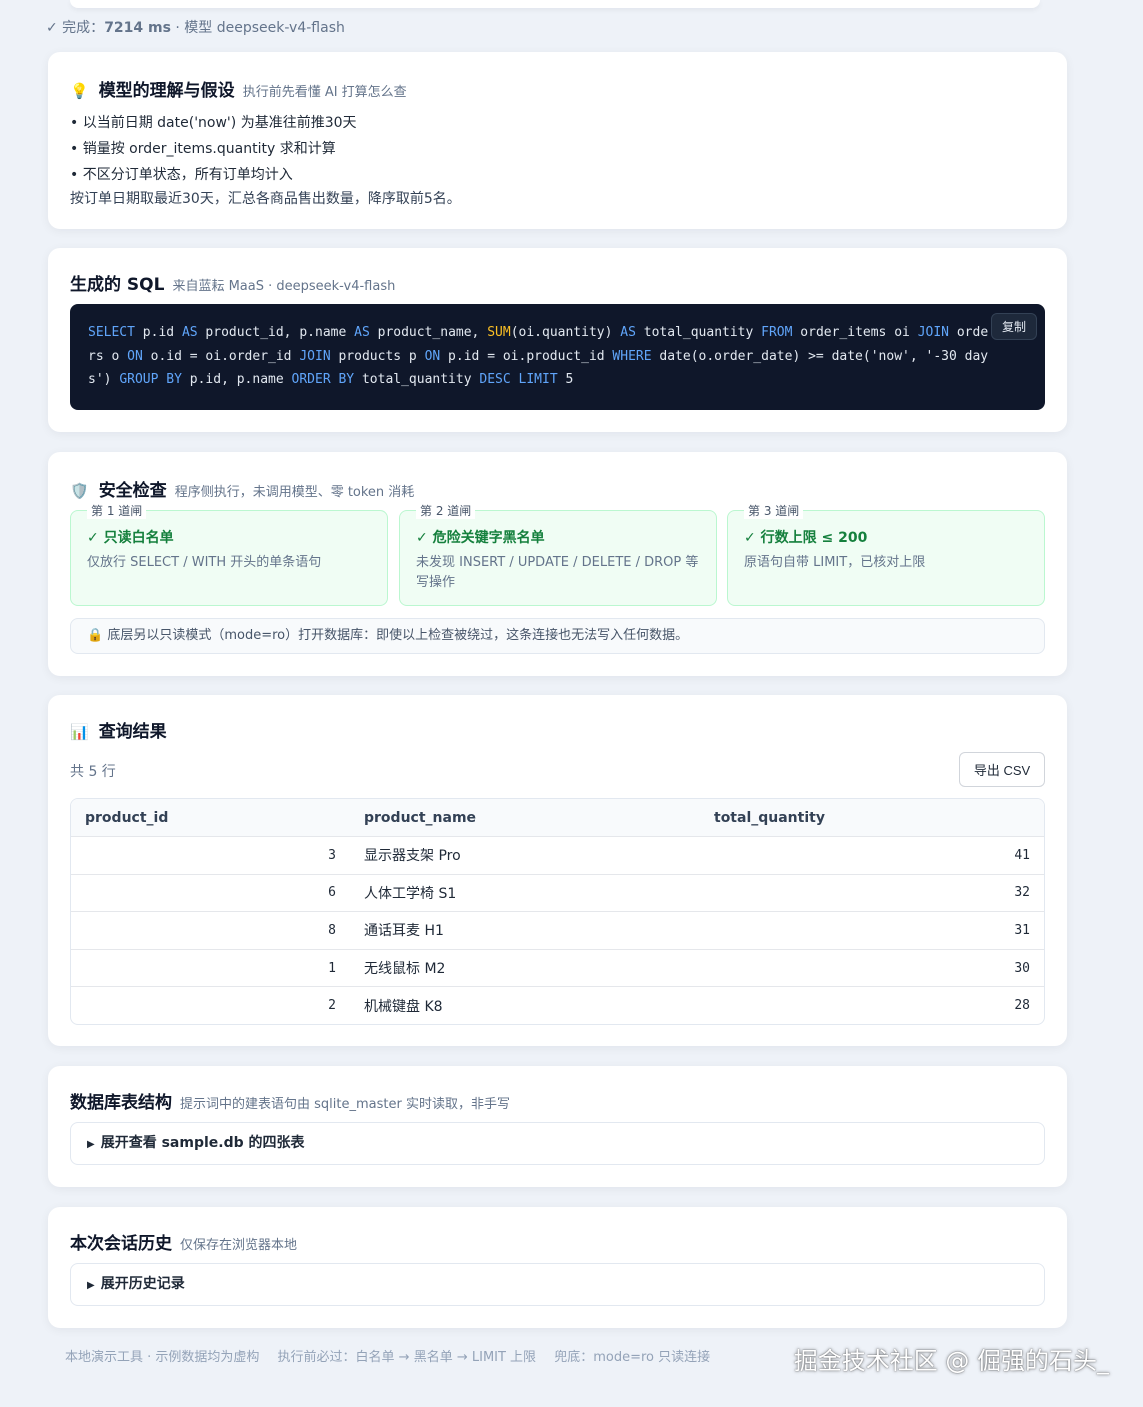 Image resolution: width=1143 pixels, height=1407 pixels. Describe the element at coordinates (332, 893) in the screenshot. I see `cell-product-id: 6` at that location.